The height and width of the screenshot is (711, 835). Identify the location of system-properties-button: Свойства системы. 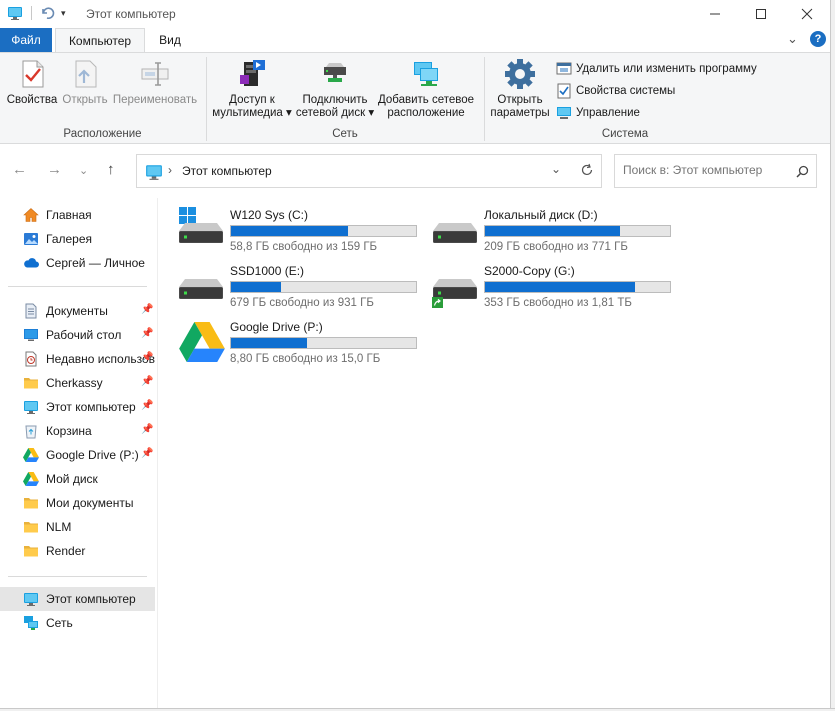
(615, 91).